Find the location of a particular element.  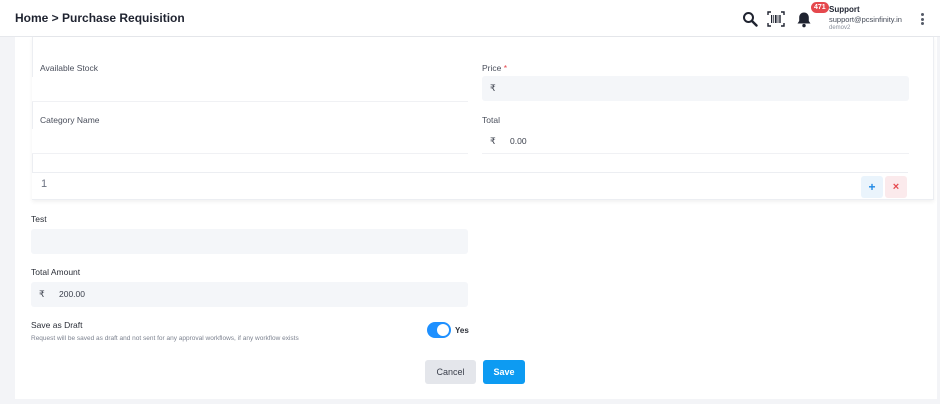

category-name-label: Category Name is located at coordinates (70, 120).